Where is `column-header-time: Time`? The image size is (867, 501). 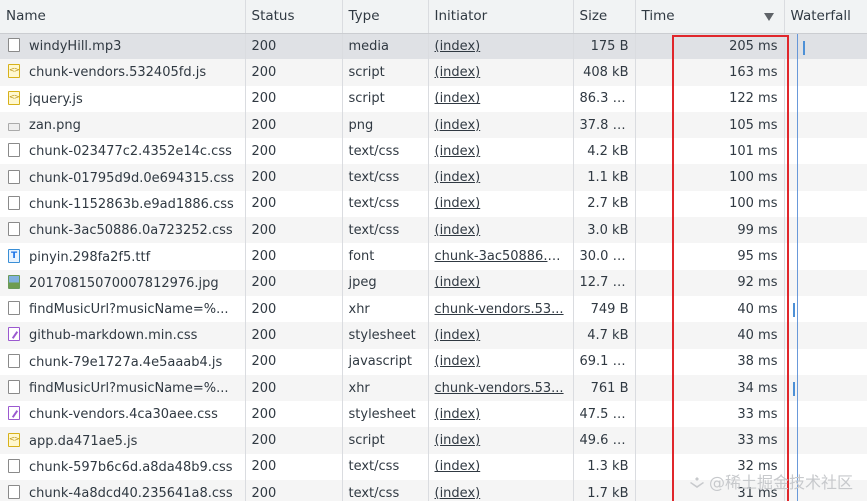
column-header-time: Time is located at coordinates (710, 17).